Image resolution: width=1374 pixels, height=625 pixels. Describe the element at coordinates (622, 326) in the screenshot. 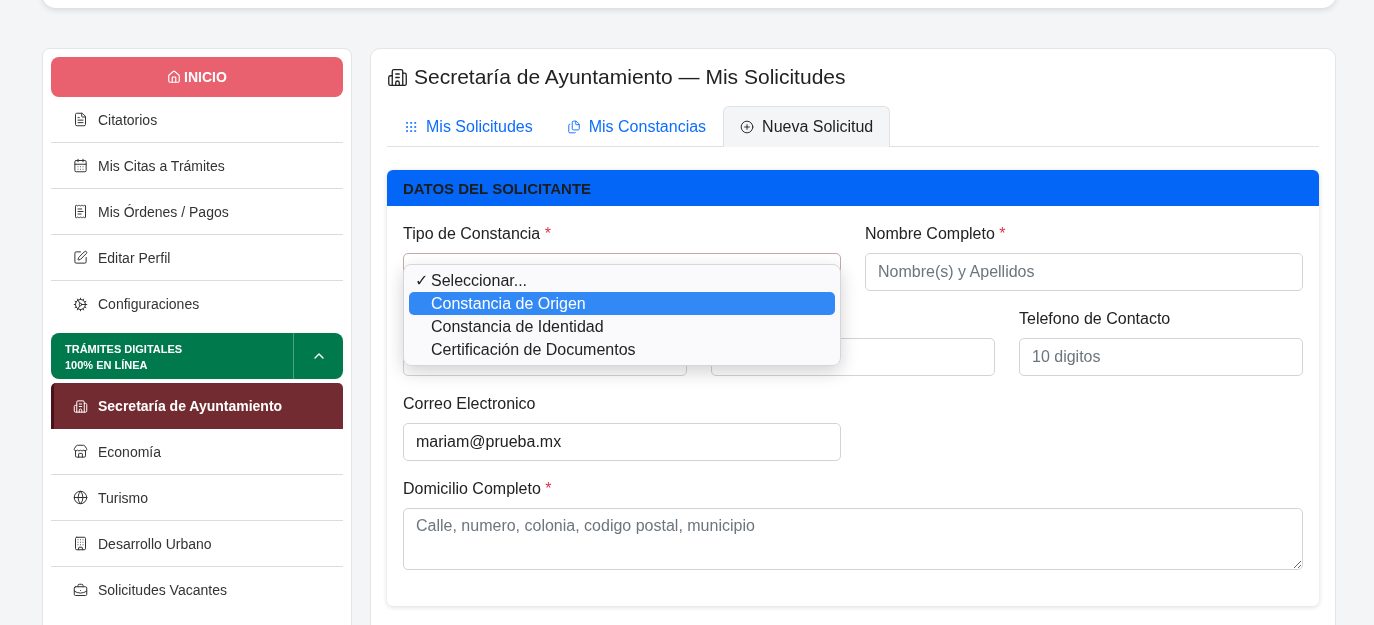

I see `dropdown-option: Constancia de Identidad` at that location.